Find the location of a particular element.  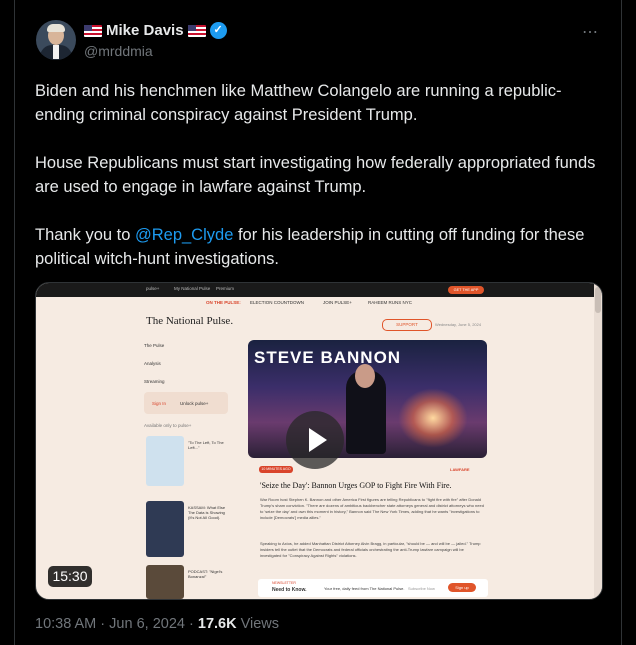

video-banner-text: STEVE BANNON is located at coordinates (328, 357).